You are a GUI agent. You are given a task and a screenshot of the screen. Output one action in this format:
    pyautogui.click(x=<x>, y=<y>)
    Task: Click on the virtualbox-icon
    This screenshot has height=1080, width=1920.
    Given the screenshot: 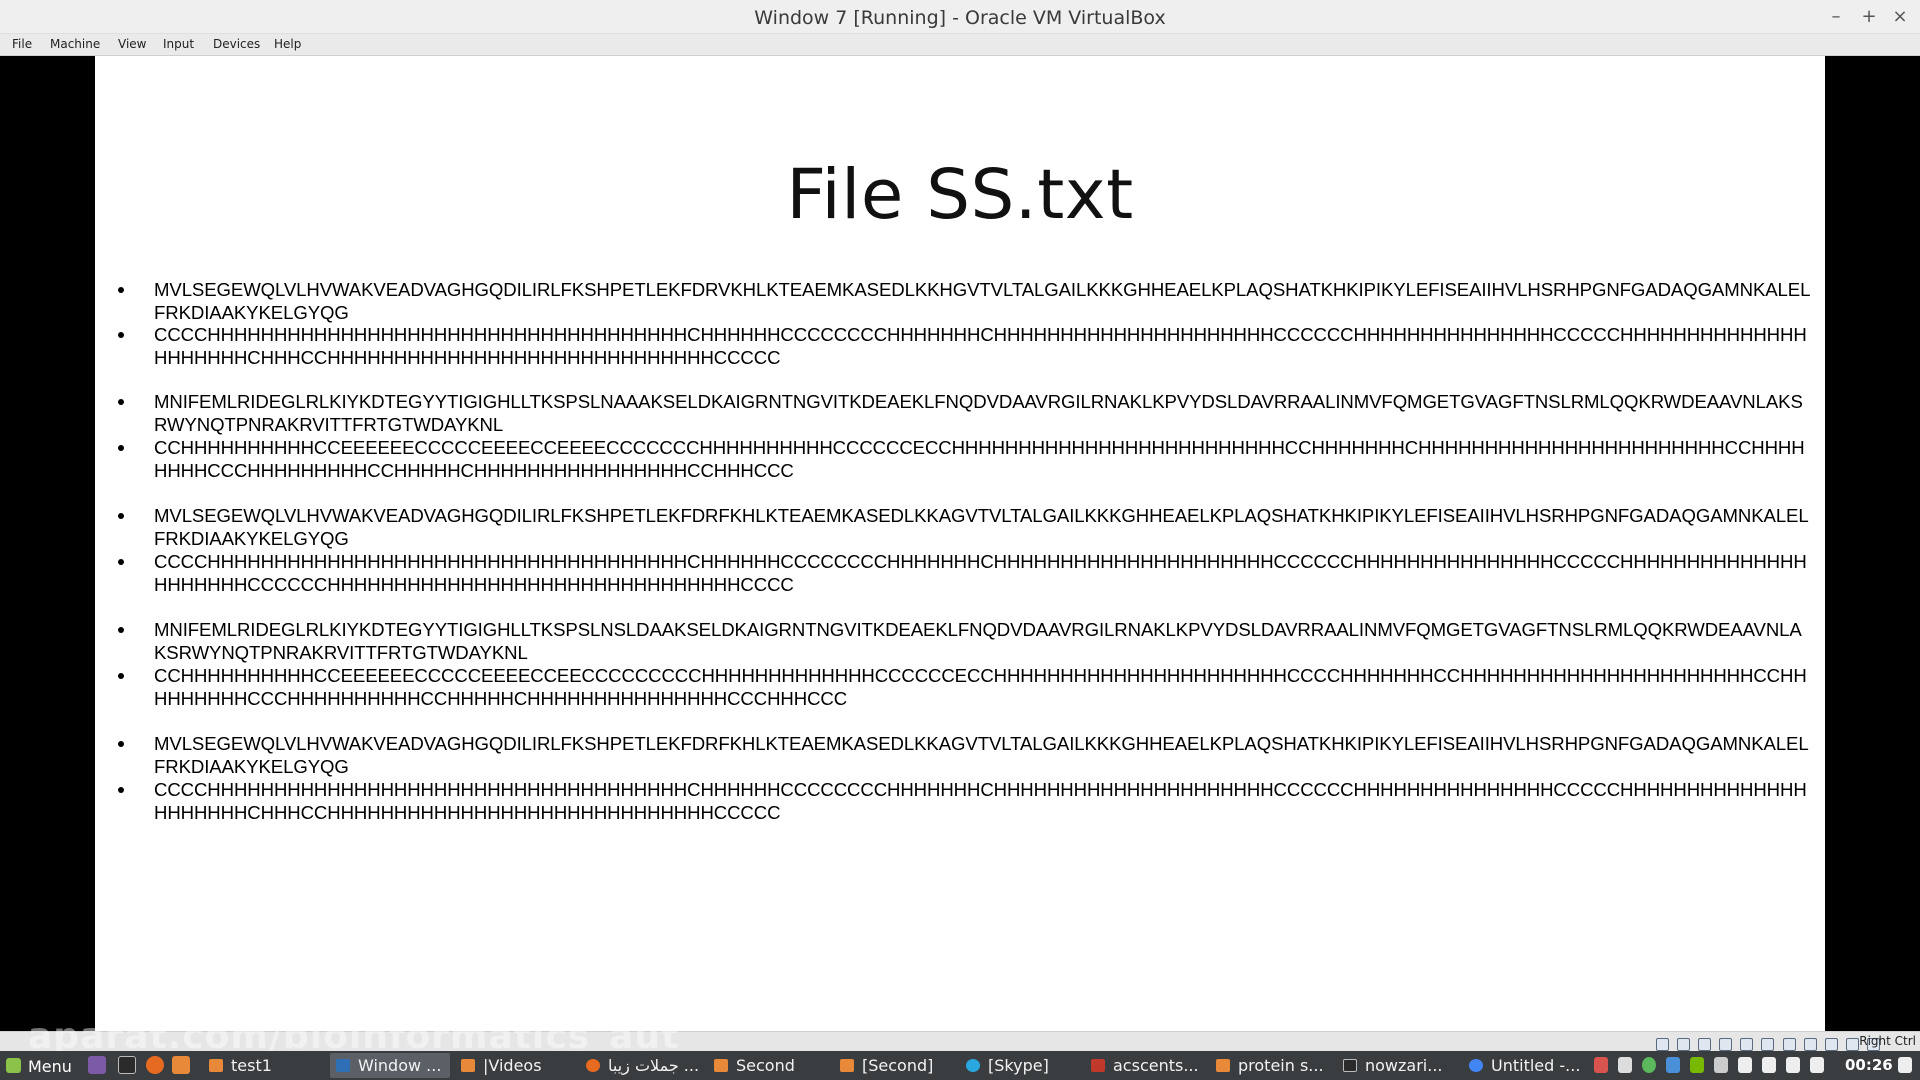 What is the action you would take?
    pyautogui.click(x=343, y=1065)
    